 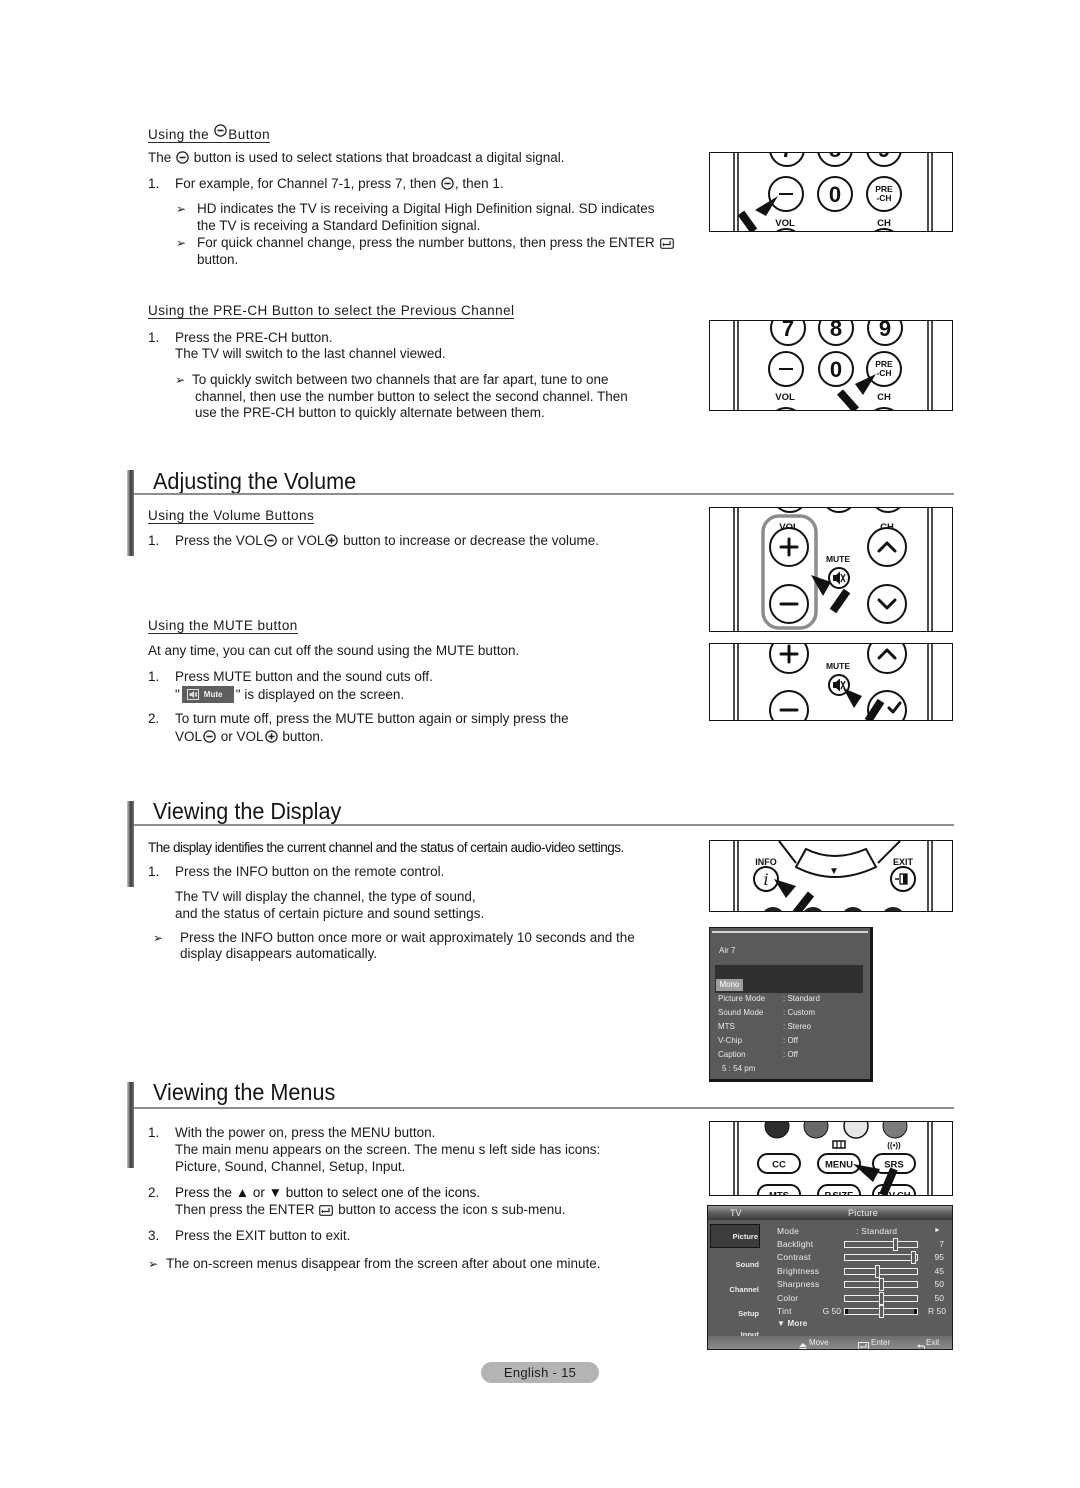 I want to click on move-icon, so click(x=803, y=1344).